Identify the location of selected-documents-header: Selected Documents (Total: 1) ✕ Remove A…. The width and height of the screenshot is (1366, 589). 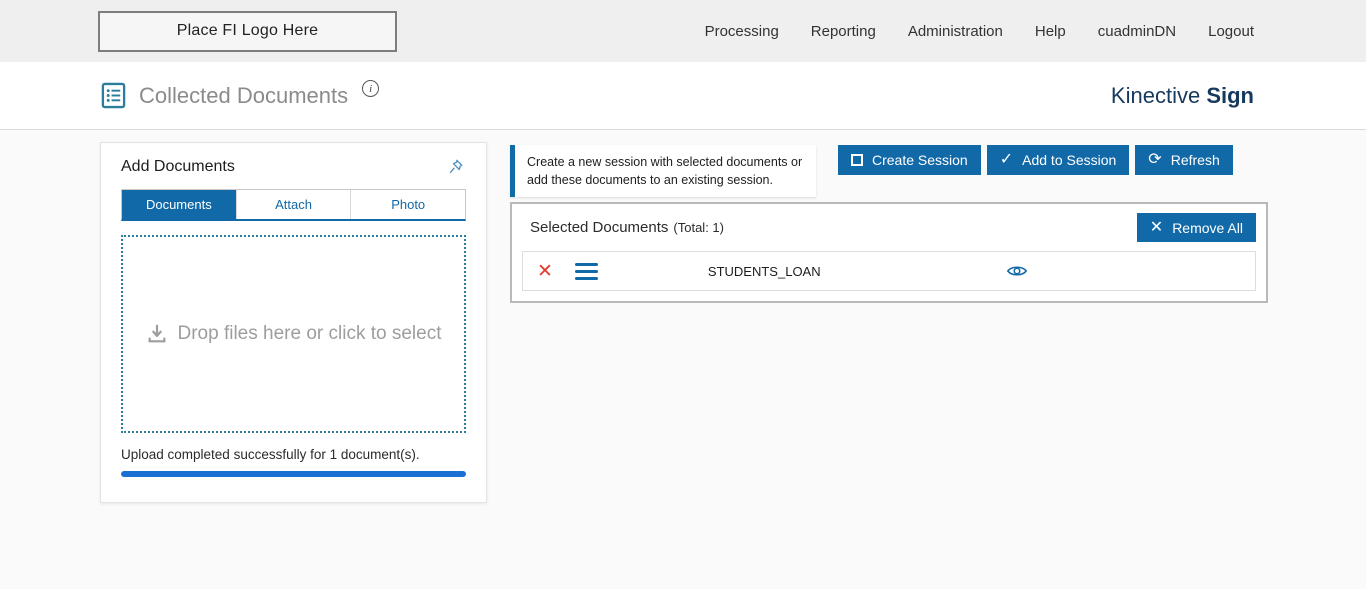
(889, 227).